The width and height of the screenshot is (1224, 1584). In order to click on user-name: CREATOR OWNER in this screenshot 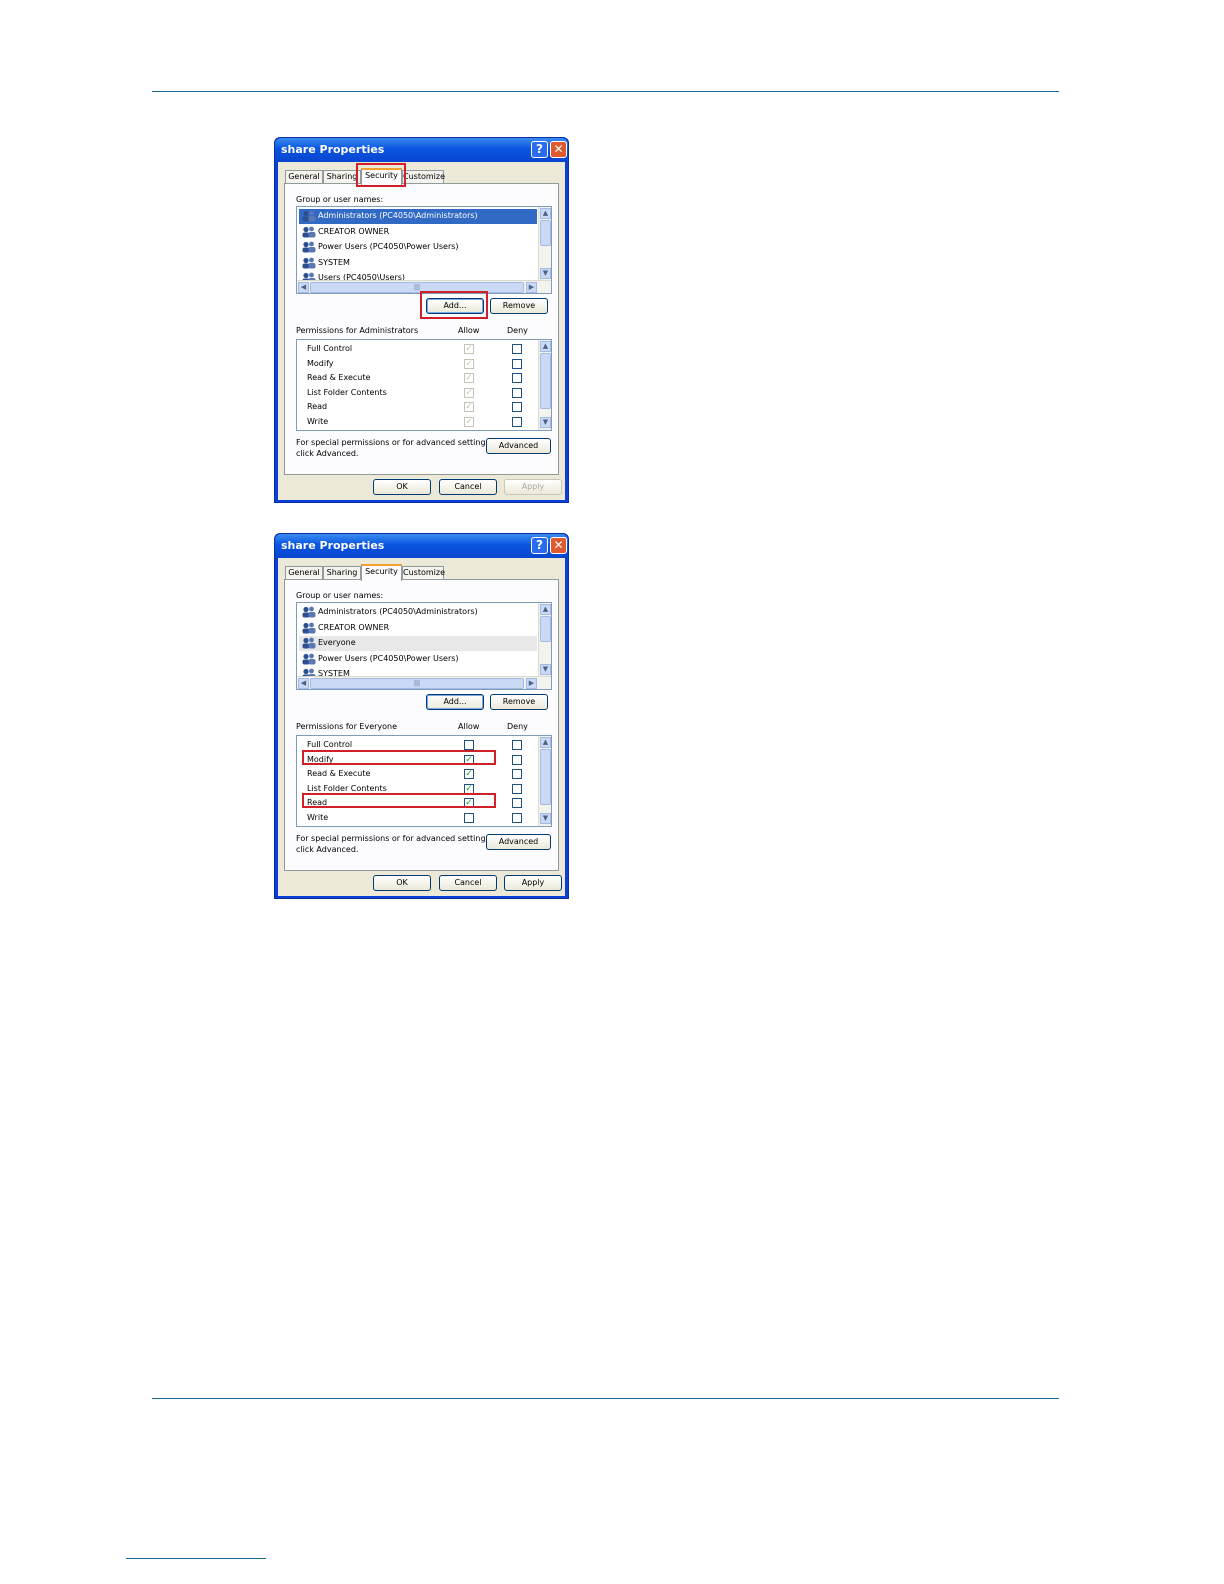, I will do `click(354, 627)`.